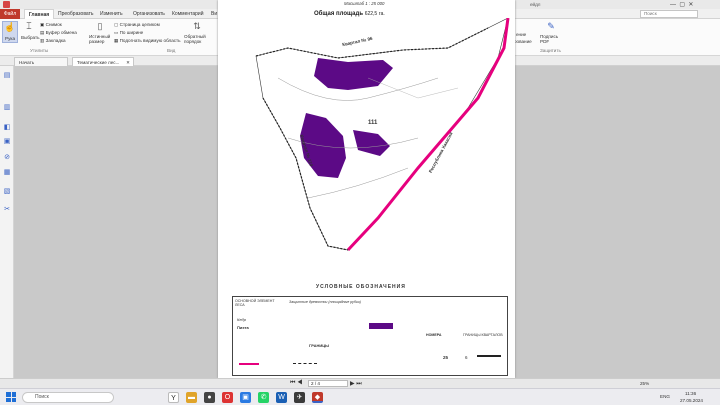 Image resolution: width=720 pixels, height=405 pixels. What do you see at coordinates (42, 397) in the screenshot?
I see `taskbar-search-label: Поиск` at bounding box center [42, 397].